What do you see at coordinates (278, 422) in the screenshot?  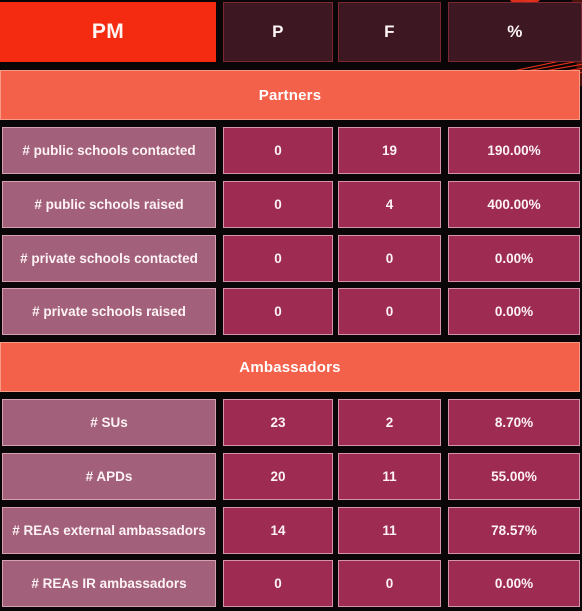 I see `row-value-p: 23` at bounding box center [278, 422].